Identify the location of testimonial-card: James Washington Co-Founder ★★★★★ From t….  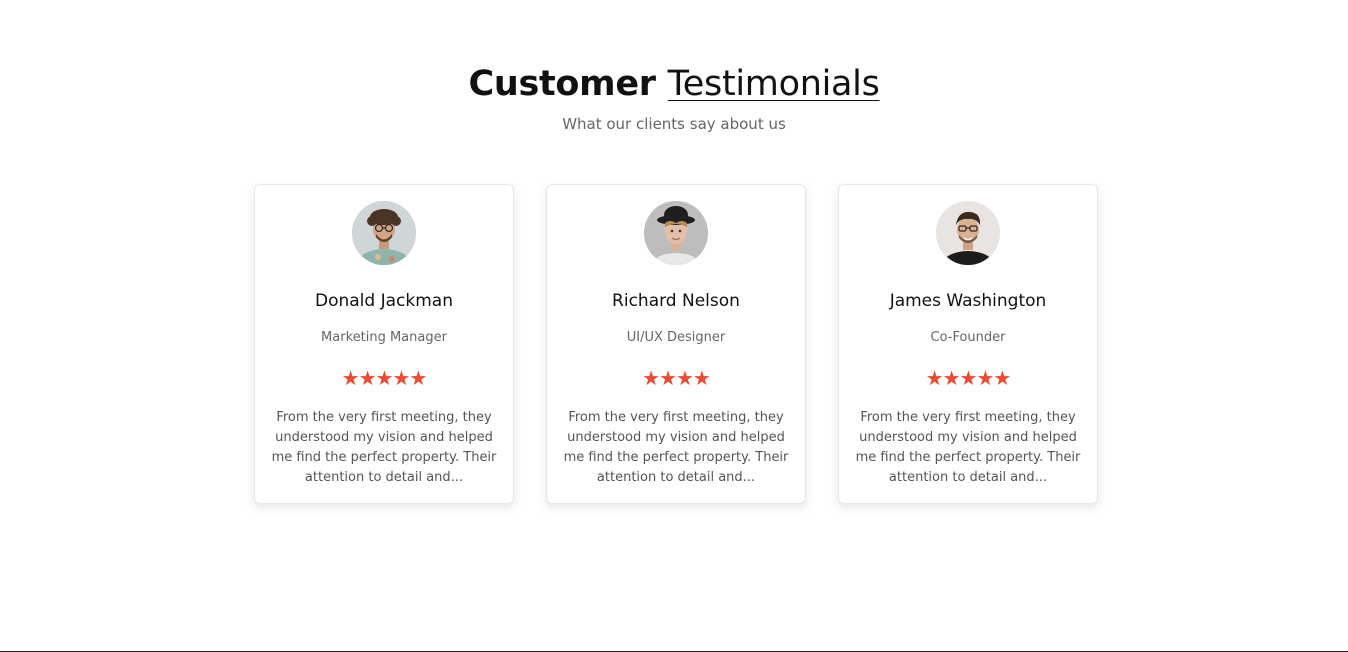
(968, 344).